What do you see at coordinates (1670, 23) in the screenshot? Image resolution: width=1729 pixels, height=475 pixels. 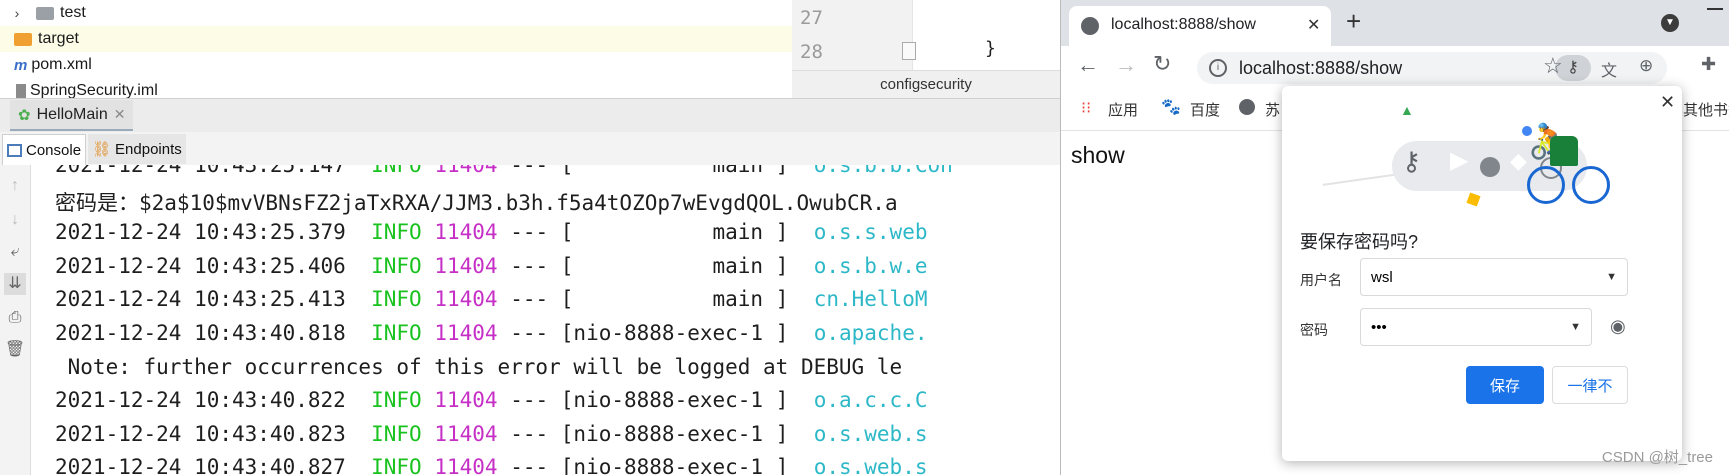 I see `tab-search-icon: ▼` at bounding box center [1670, 23].